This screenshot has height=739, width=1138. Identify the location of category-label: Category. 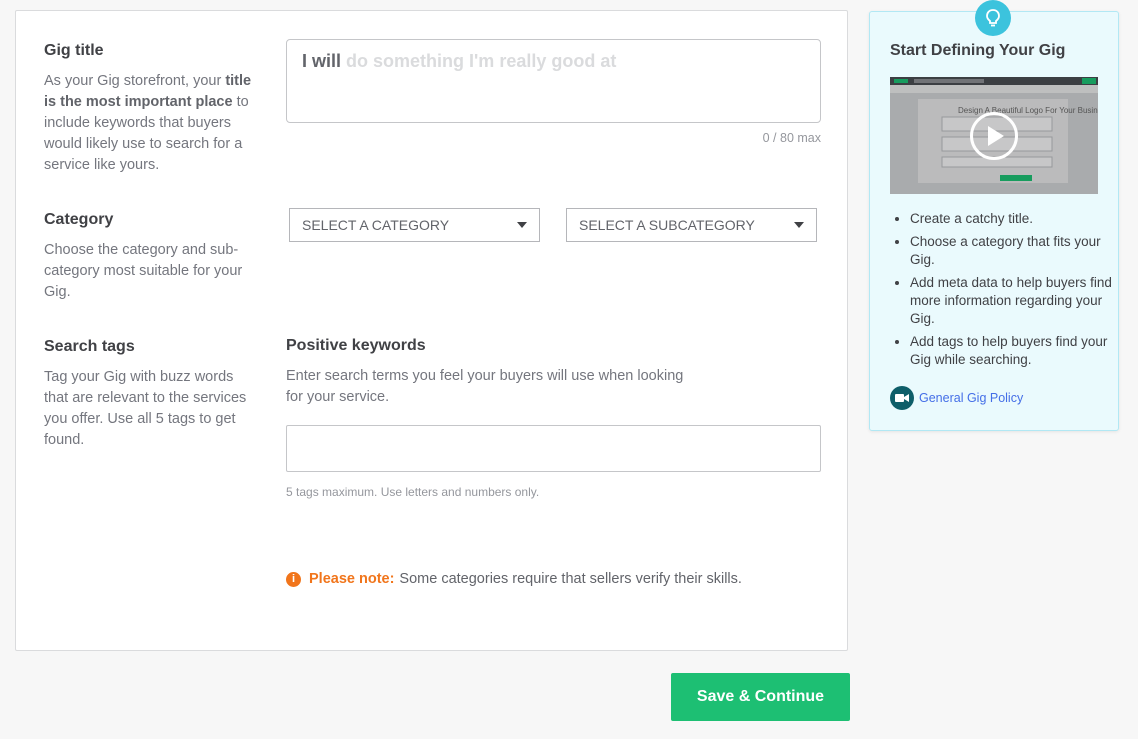
(79, 219).